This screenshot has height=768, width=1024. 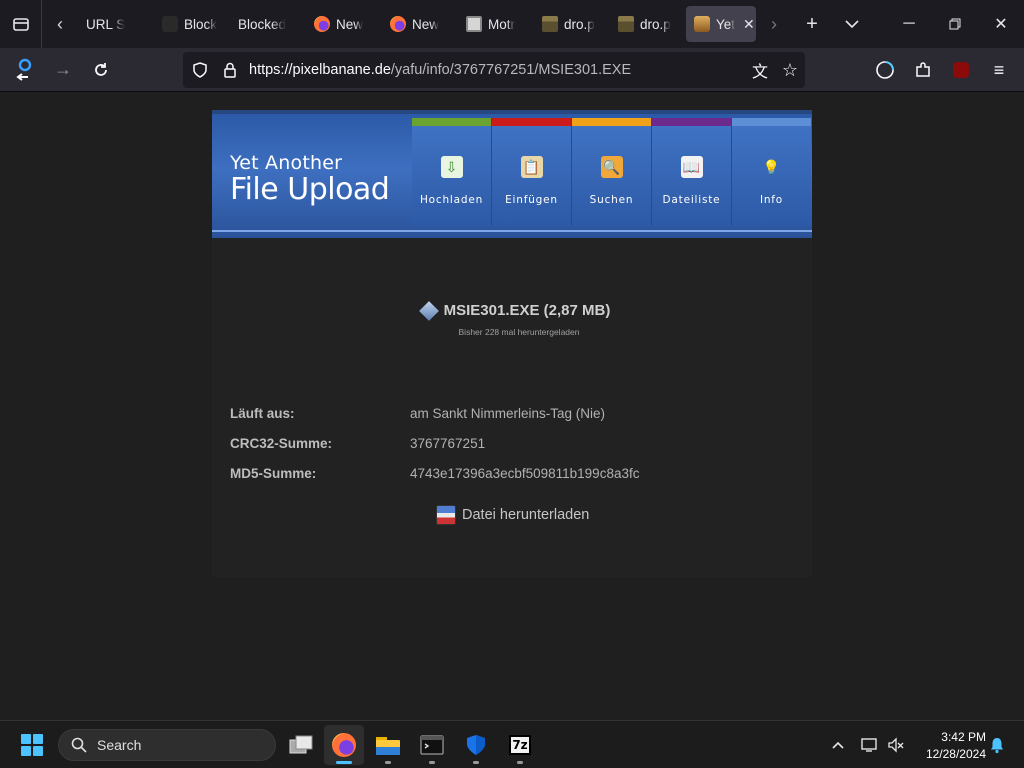 I want to click on menu-label: Suchen, so click(x=611, y=200).